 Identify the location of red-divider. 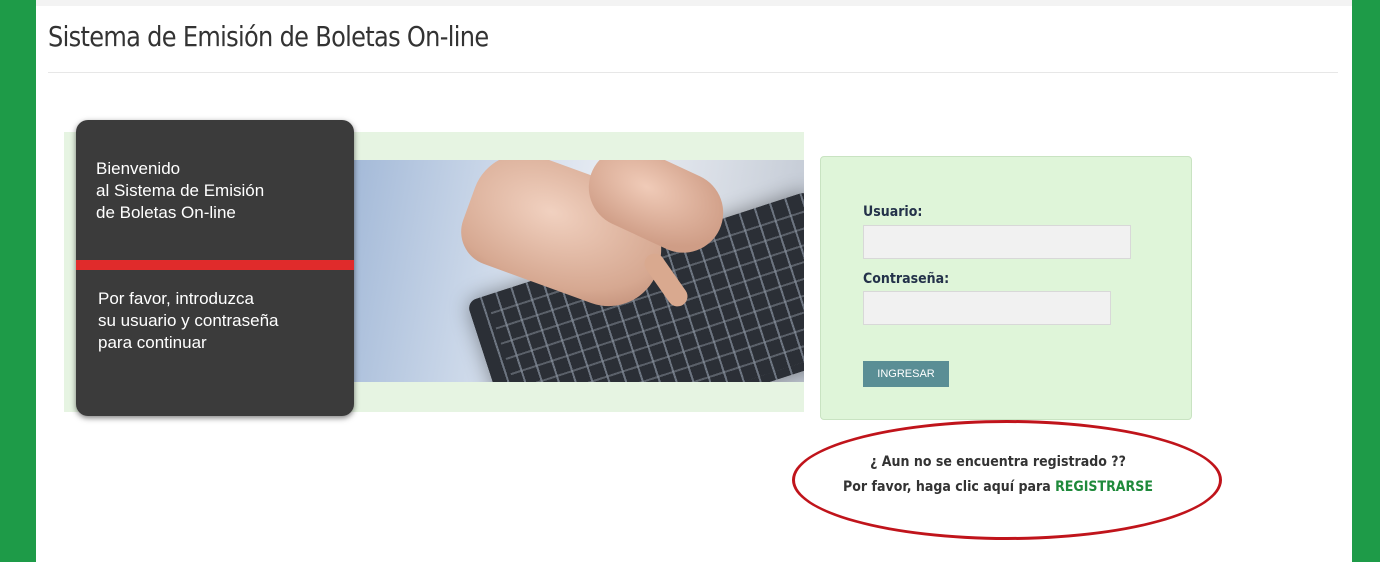
(215, 265).